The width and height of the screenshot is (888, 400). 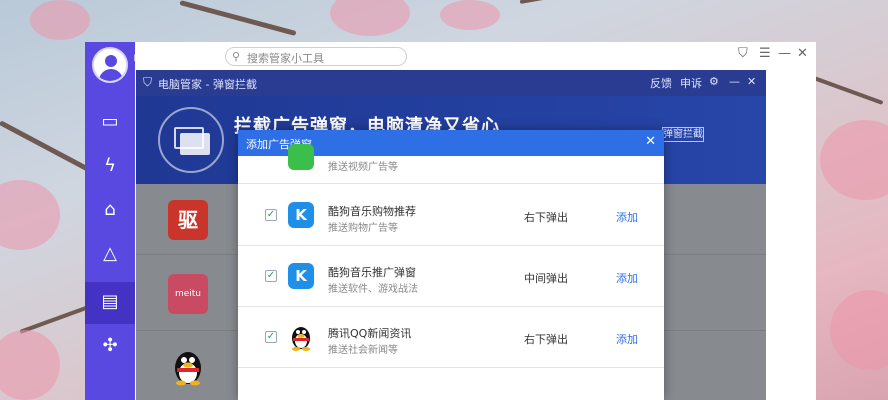 What do you see at coordinates (110, 65) in the screenshot?
I see `avatar` at bounding box center [110, 65].